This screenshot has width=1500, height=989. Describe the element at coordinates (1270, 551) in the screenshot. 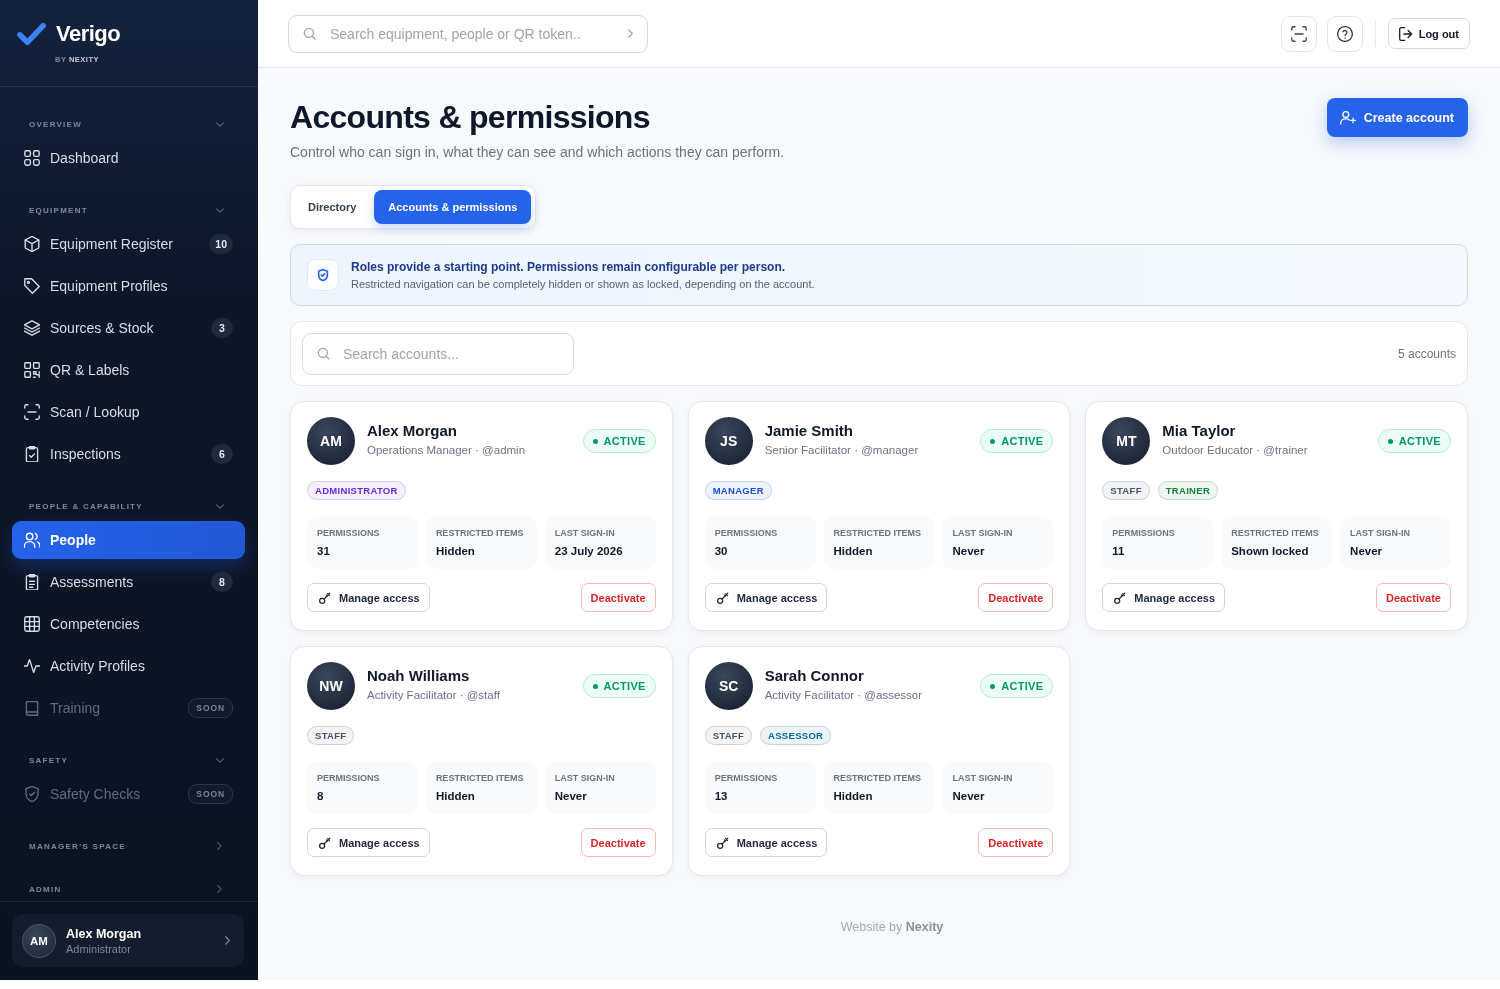

I see `stat-value: Shown locked` at that location.